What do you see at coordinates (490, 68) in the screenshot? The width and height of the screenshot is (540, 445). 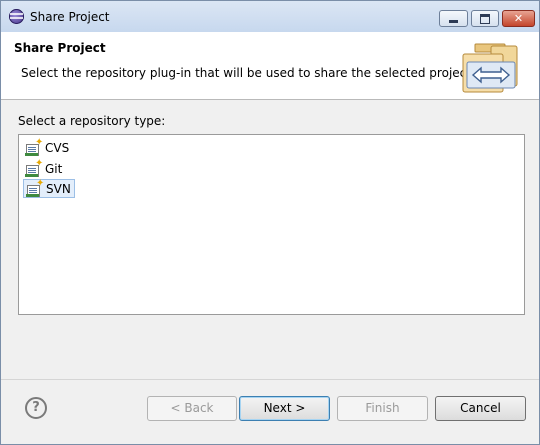 I see `share-folder-icon` at bounding box center [490, 68].